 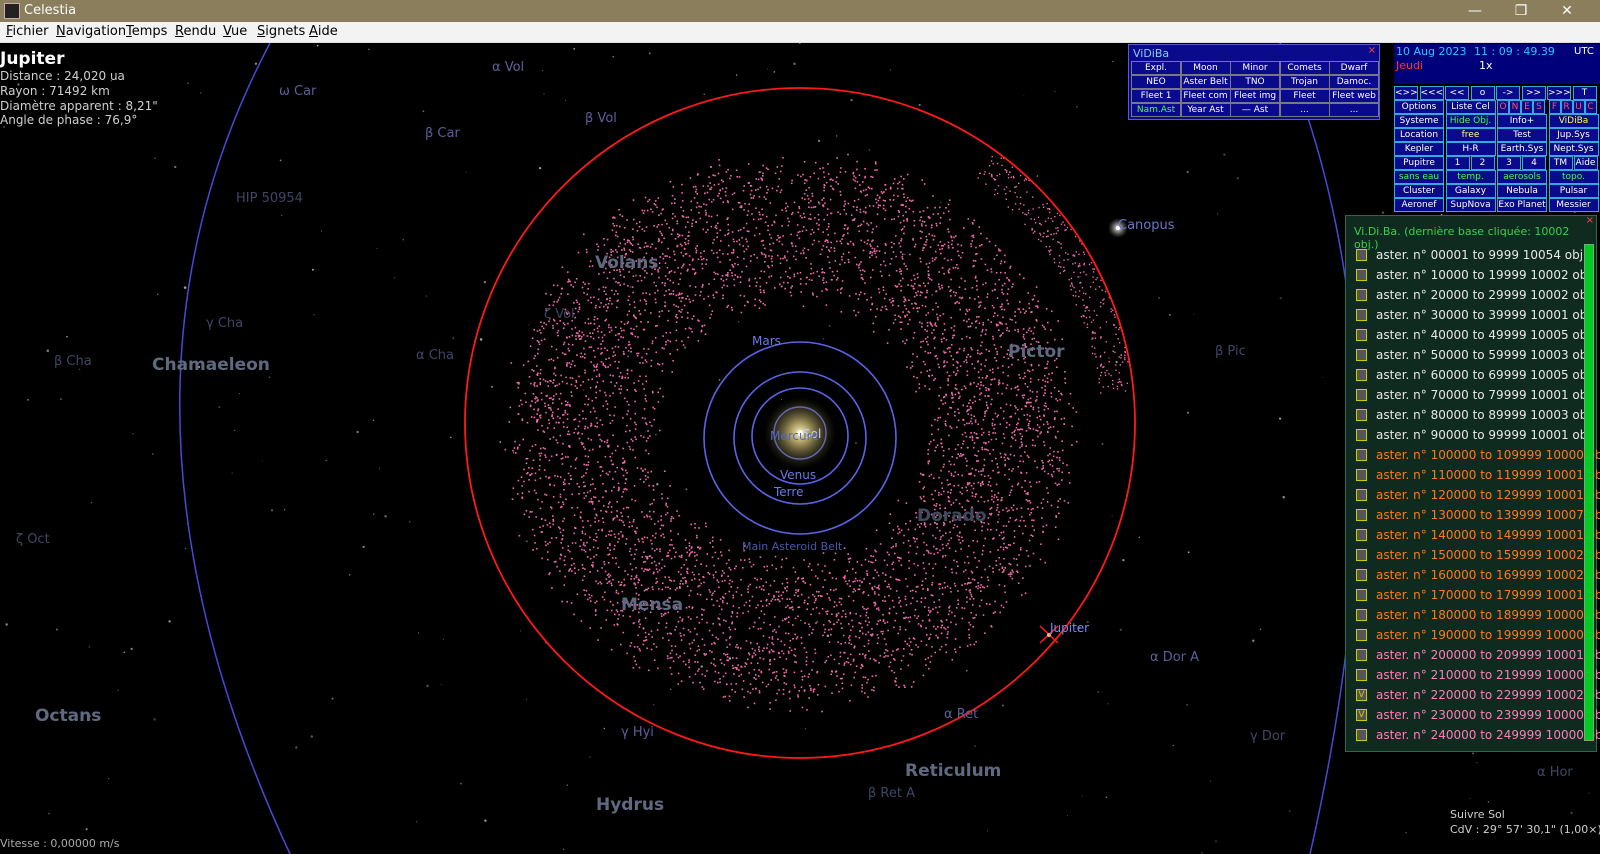 I want to click on asteroid-base-row: aster. n° 20000 to 29999 10002 obj., so click(x=1474, y=296).